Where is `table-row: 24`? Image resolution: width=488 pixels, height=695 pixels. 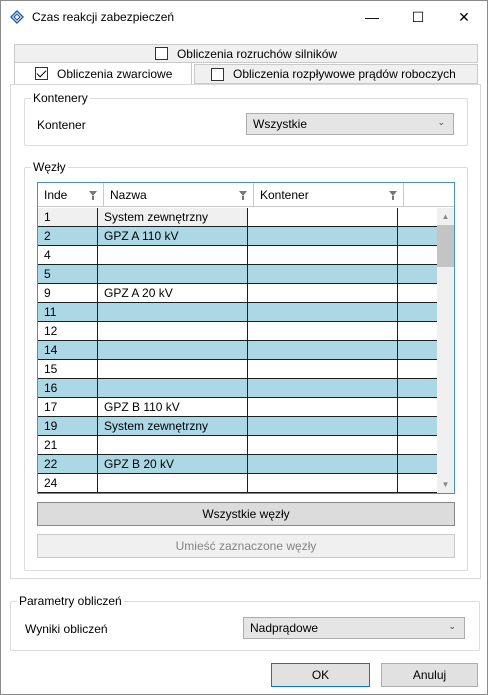 table-row: 24 is located at coordinates (238, 483).